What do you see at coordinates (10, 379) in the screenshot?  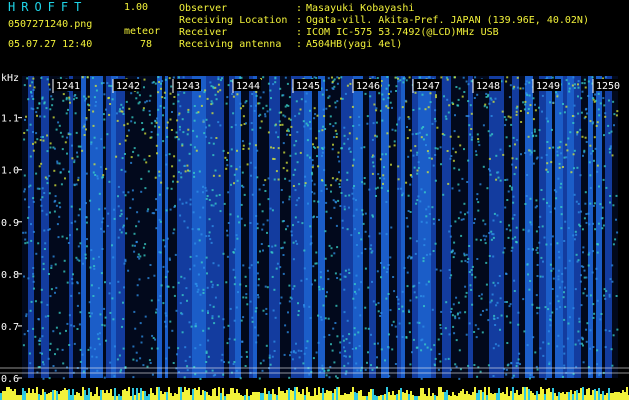 I see `freq-tick-label: 0.6` at bounding box center [10, 379].